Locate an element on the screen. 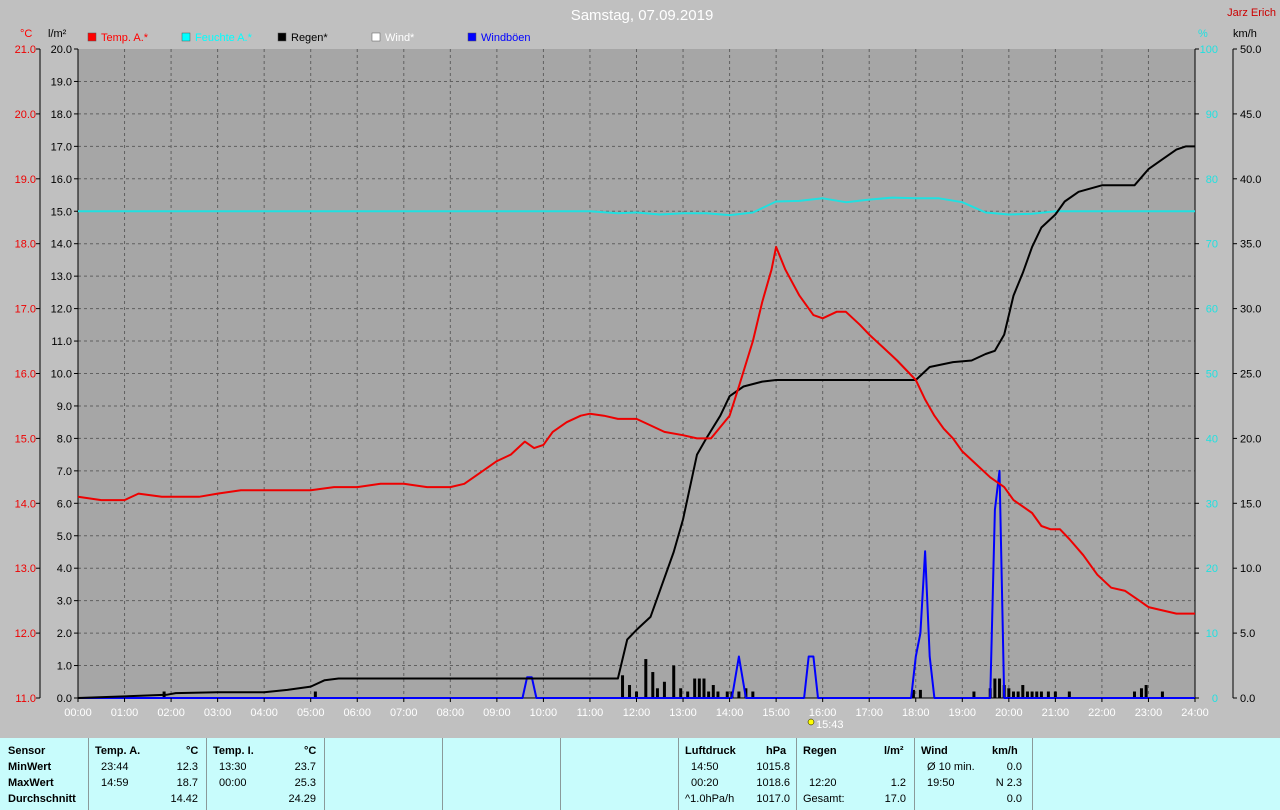 The height and width of the screenshot is (810, 1280). pct-unit-label: % is located at coordinates (1203, 34).